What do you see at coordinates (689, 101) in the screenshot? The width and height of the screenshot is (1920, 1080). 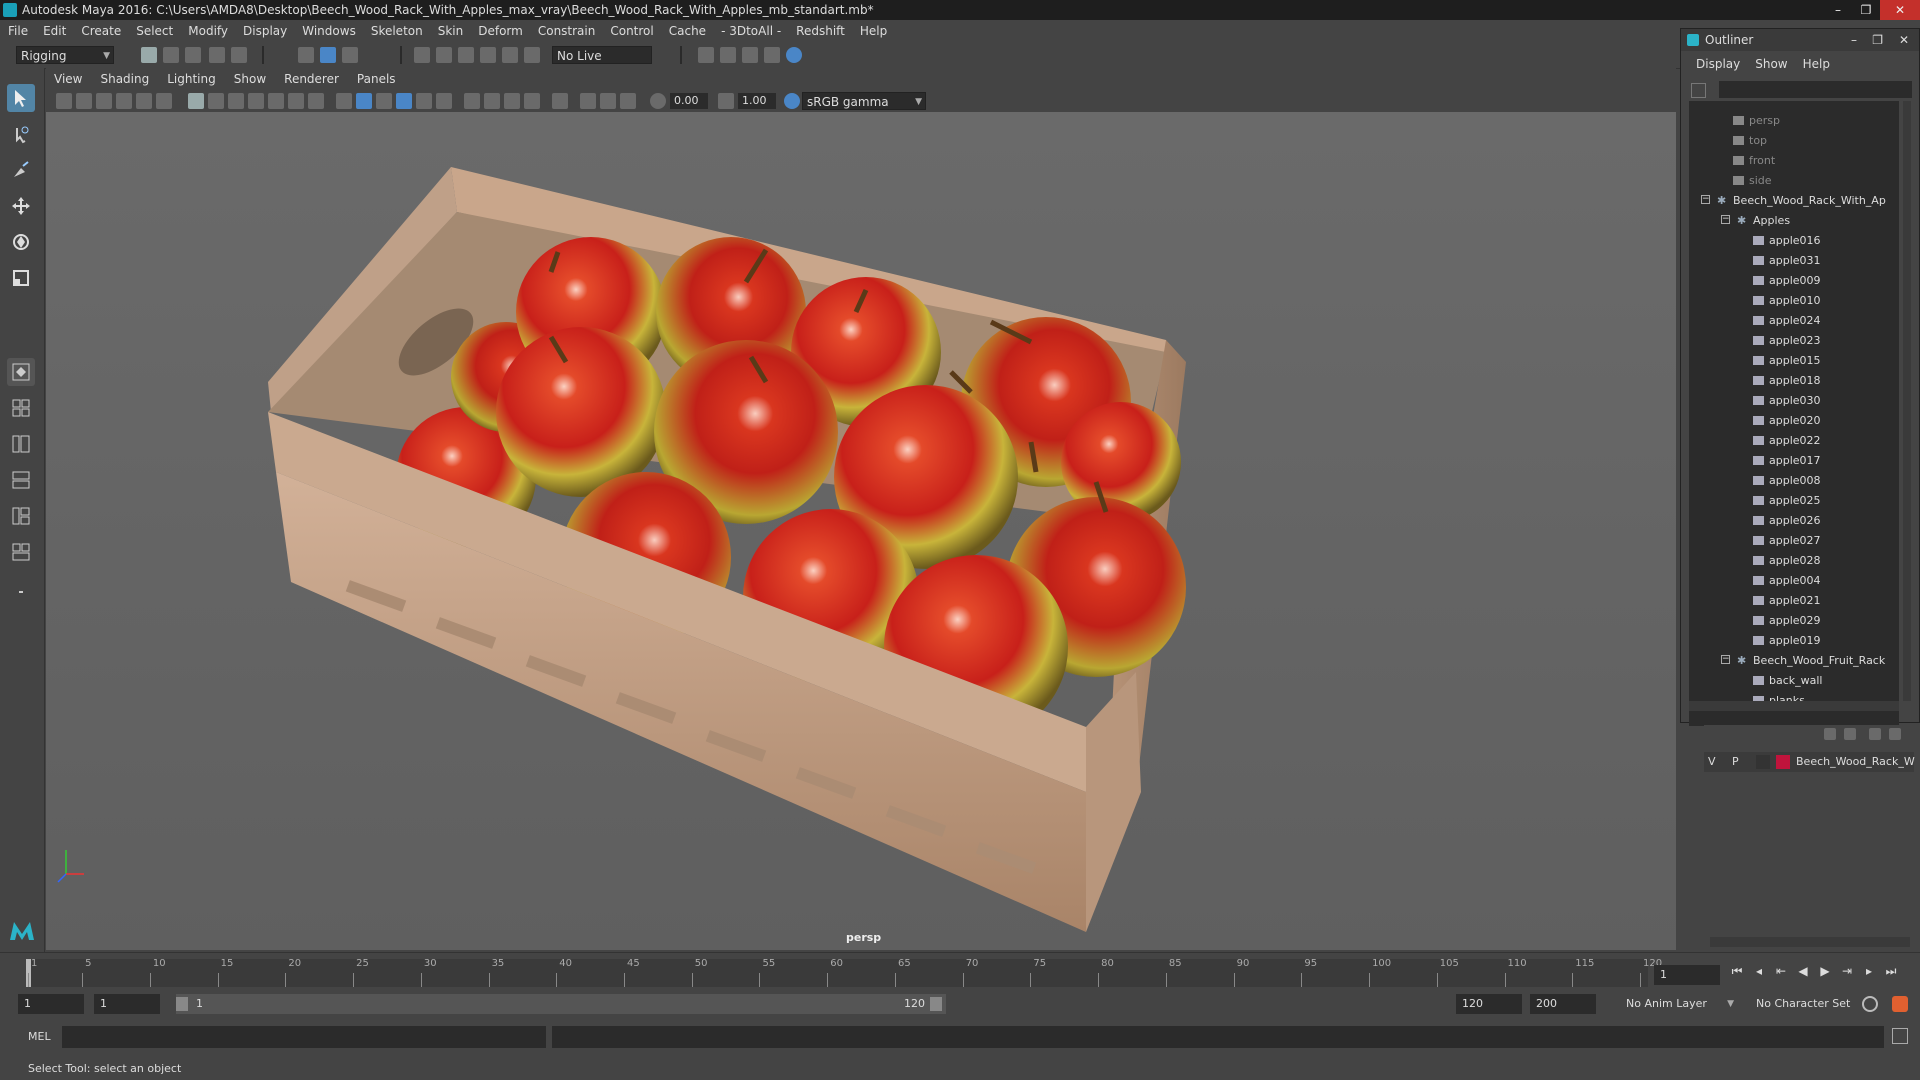 I see `exposure-field: 0.00` at bounding box center [689, 101].